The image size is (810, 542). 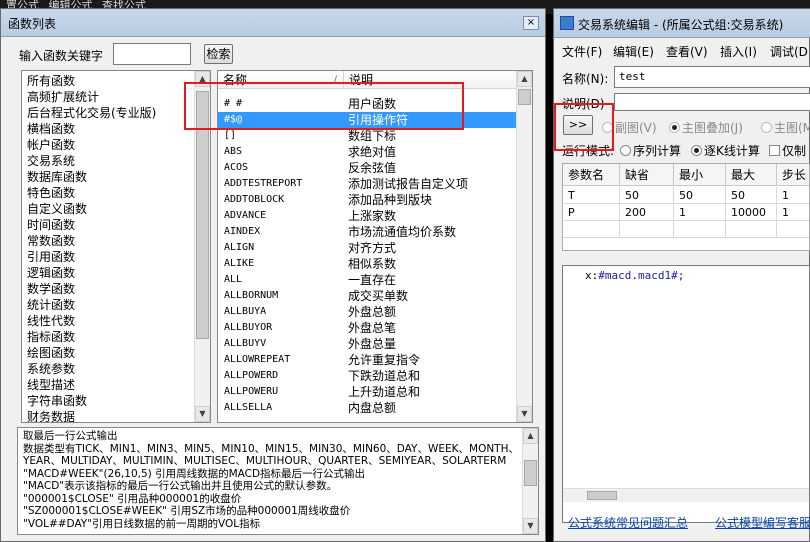 I want to click on function-row: [] 数组下标, so click(x=367, y=136).